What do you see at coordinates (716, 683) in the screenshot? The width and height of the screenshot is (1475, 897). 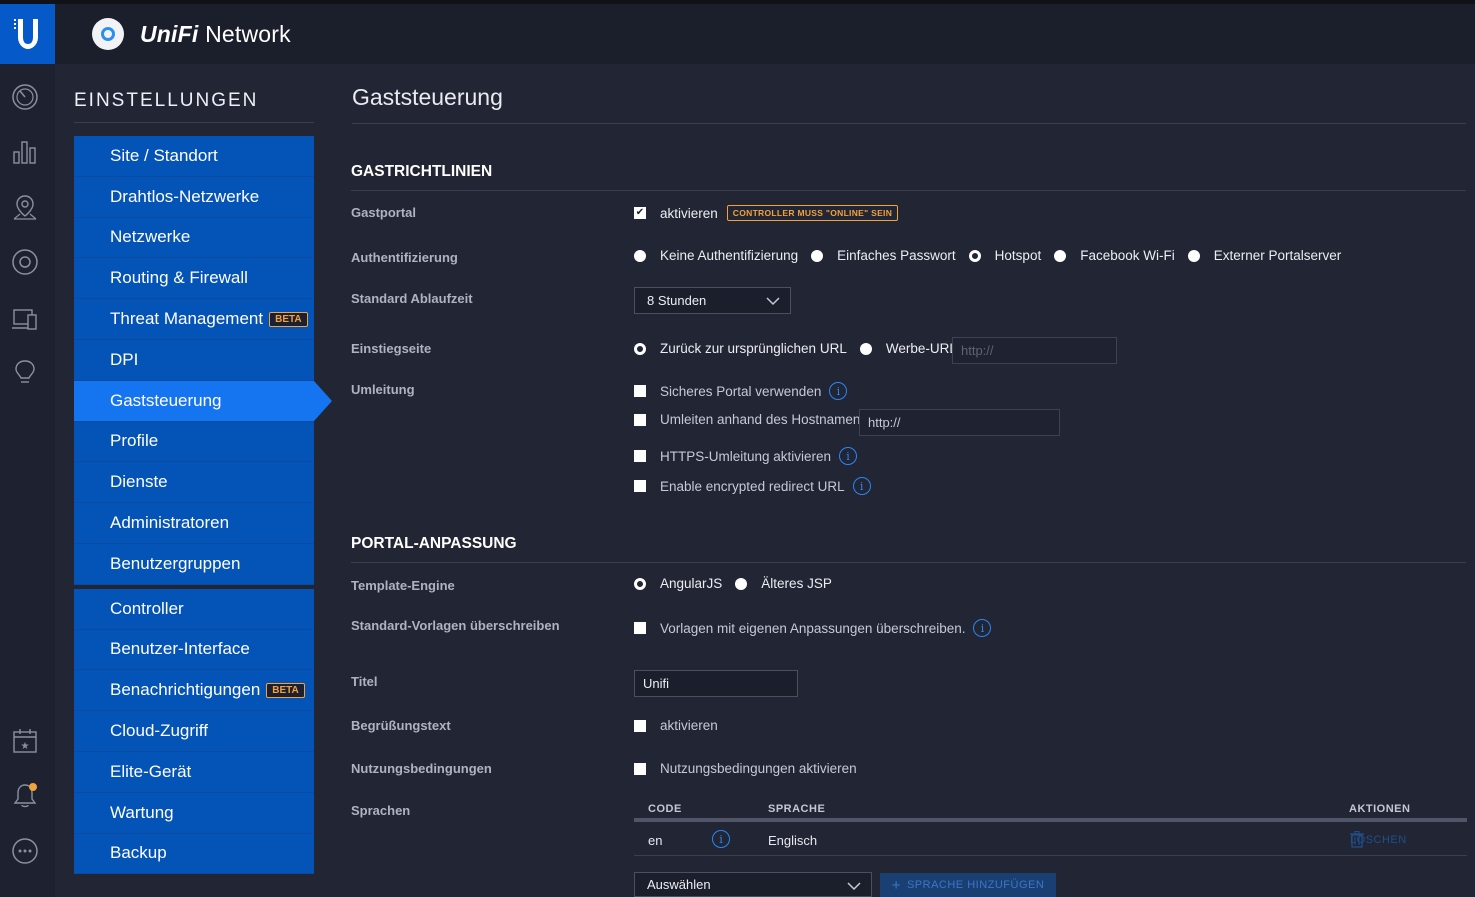 I see `title-input: Unifi` at bounding box center [716, 683].